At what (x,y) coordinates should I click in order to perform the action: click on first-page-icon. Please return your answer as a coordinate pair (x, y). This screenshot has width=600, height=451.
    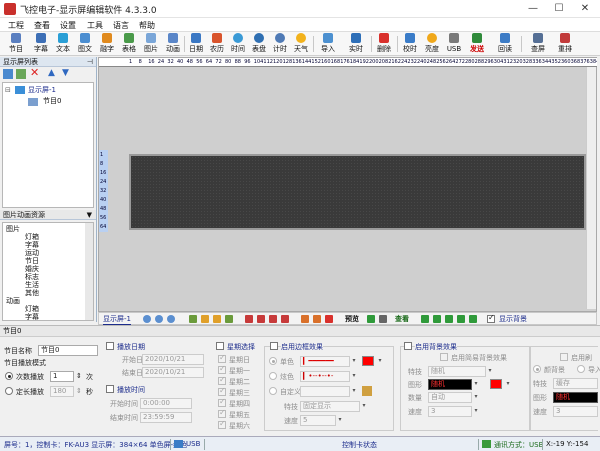
    Looking at the image, I should click on (425, 319).